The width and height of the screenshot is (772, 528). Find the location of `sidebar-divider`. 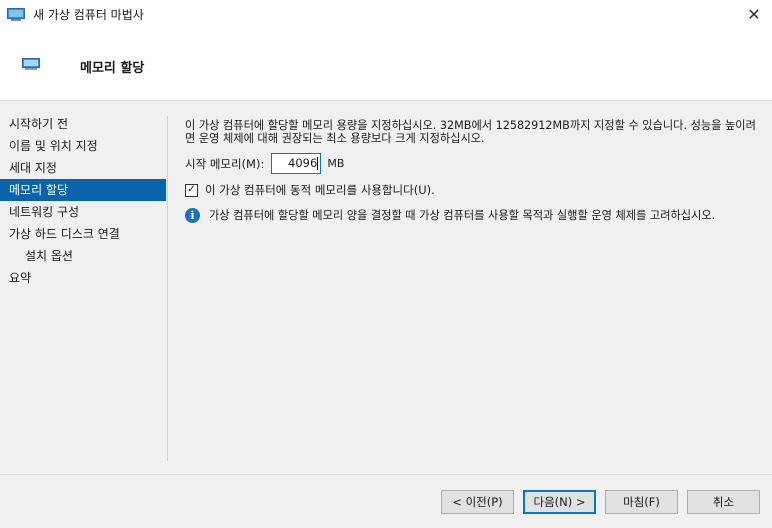

sidebar-divider is located at coordinates (167, 288).